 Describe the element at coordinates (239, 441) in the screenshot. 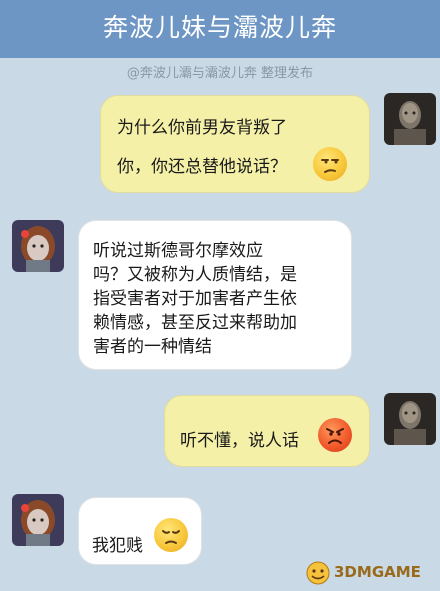

I see `message-line: 听不懂，说人话` at that location.